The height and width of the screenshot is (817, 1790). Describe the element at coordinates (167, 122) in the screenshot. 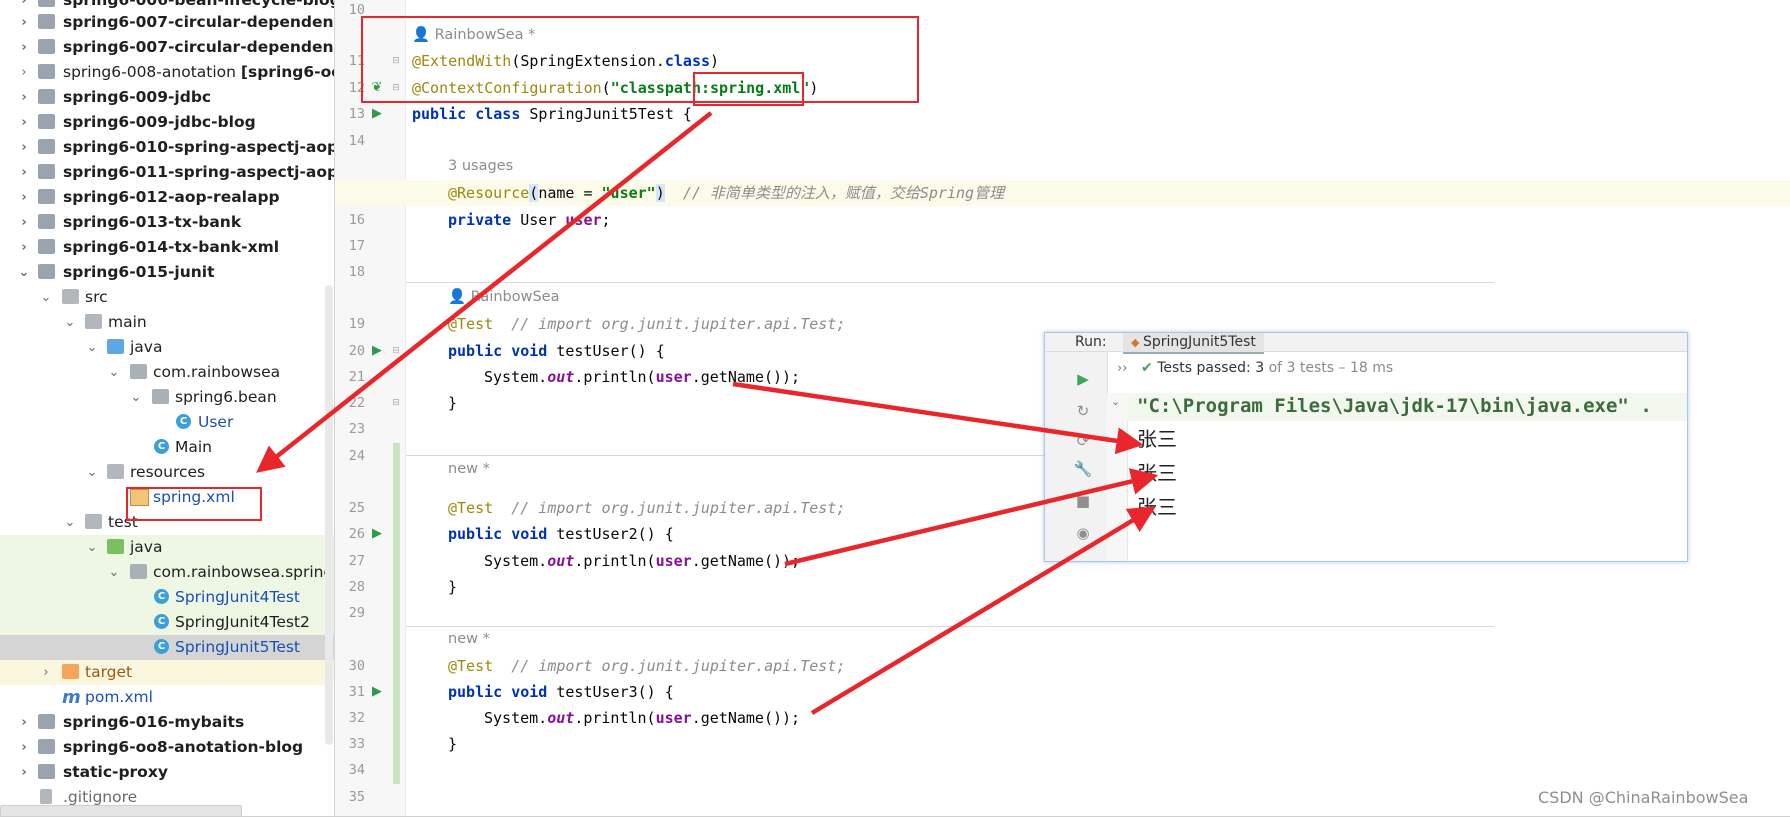

I see `tree-item-spring6-009-blog: › spring6-009-jdbc-blog` at that location.